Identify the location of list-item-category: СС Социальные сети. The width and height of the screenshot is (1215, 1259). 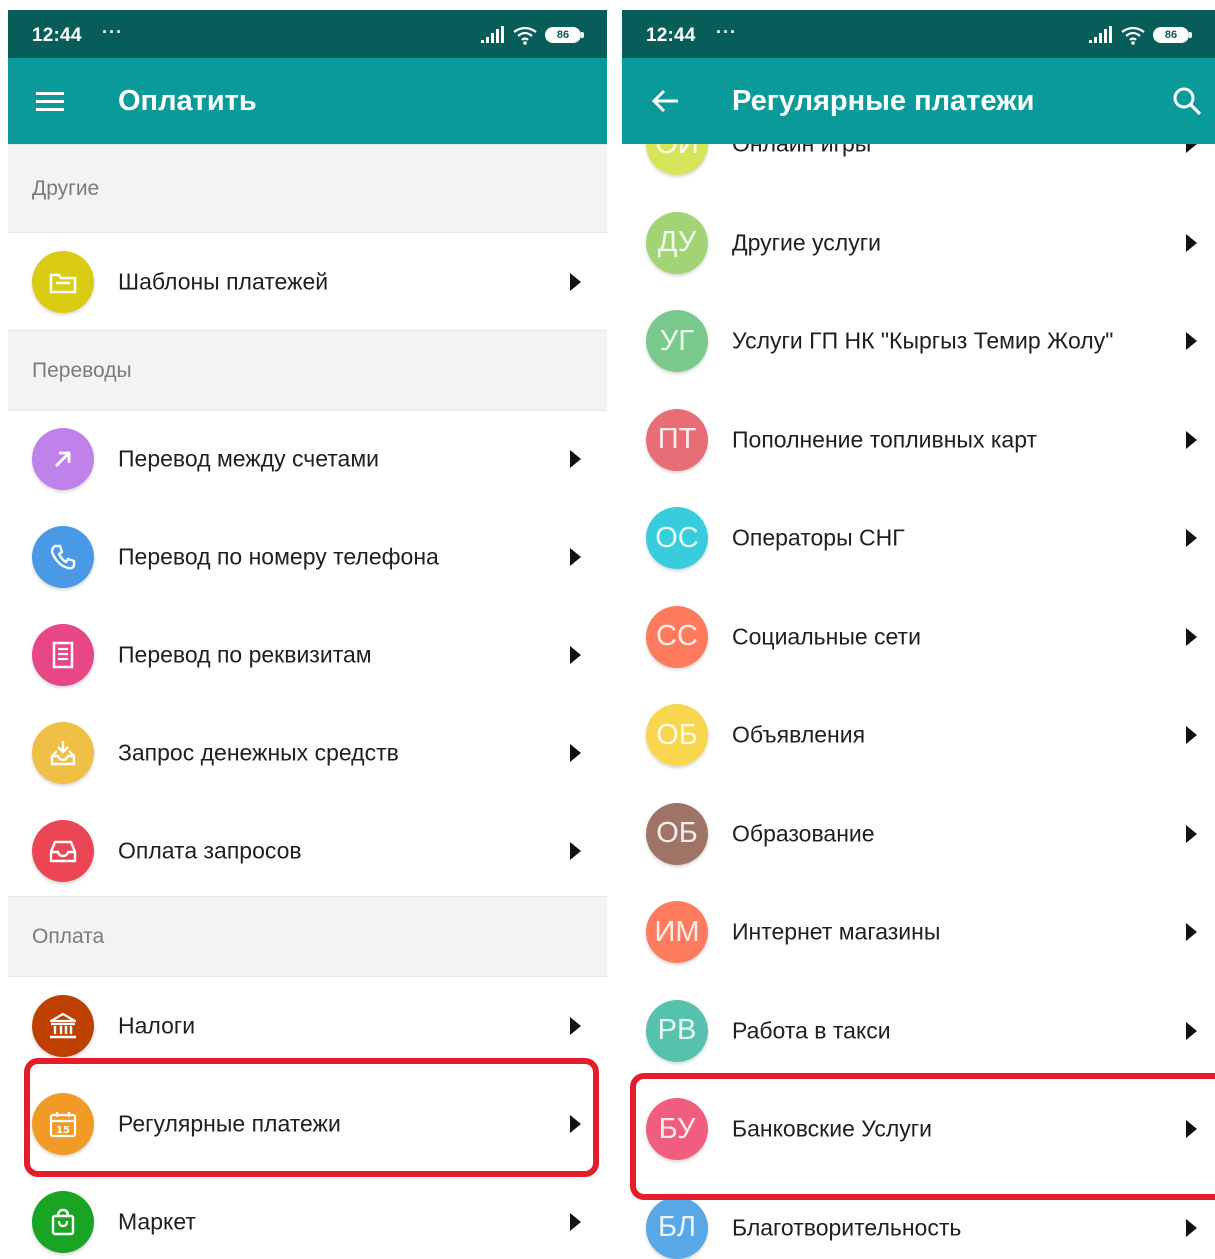
(918, 637).